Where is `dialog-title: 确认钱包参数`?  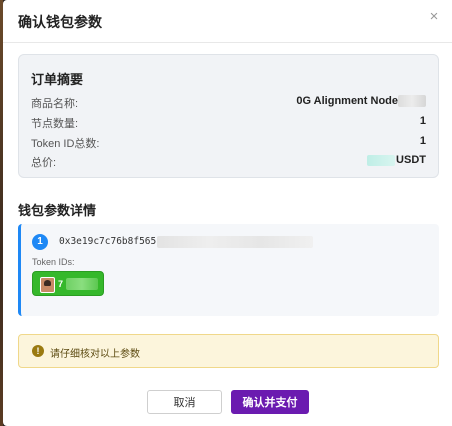
dialog-title: 确认钱包参数 is located at coordinates (60, 22).